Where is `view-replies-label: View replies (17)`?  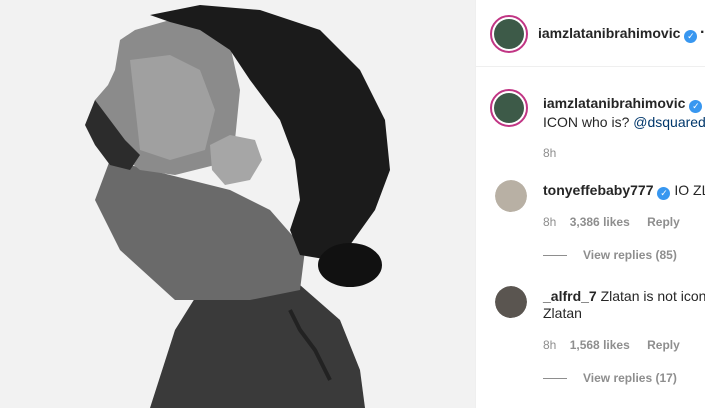 view-replies-label: View replies (17) is located at coordinates (630, 378).